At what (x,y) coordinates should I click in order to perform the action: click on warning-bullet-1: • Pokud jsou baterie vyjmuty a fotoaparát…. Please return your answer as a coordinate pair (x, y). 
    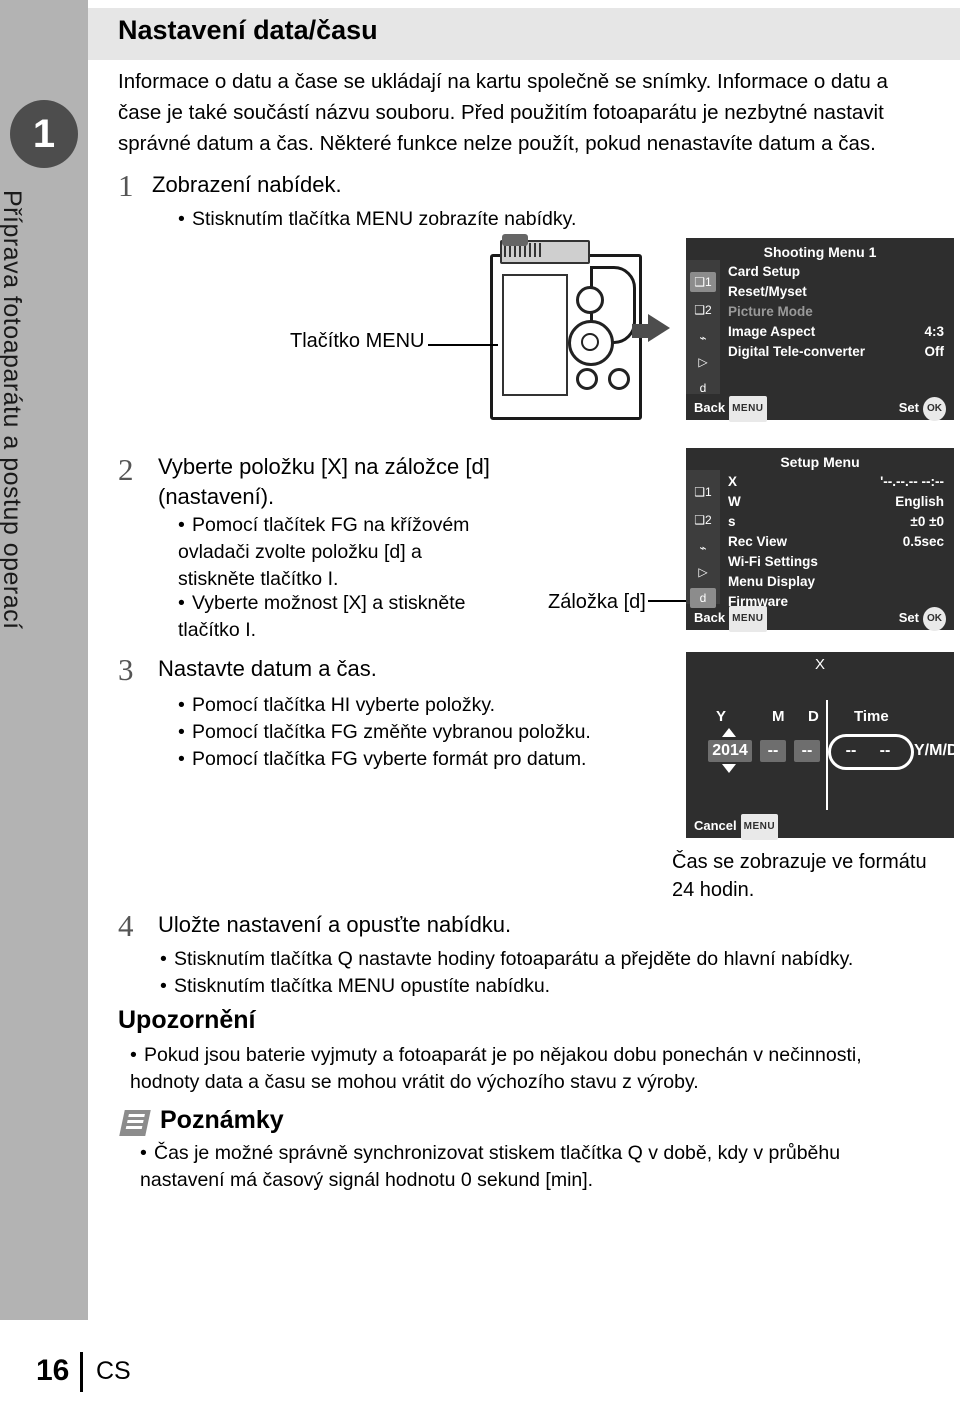
    Looking at the image, I should click on (496, 1068).